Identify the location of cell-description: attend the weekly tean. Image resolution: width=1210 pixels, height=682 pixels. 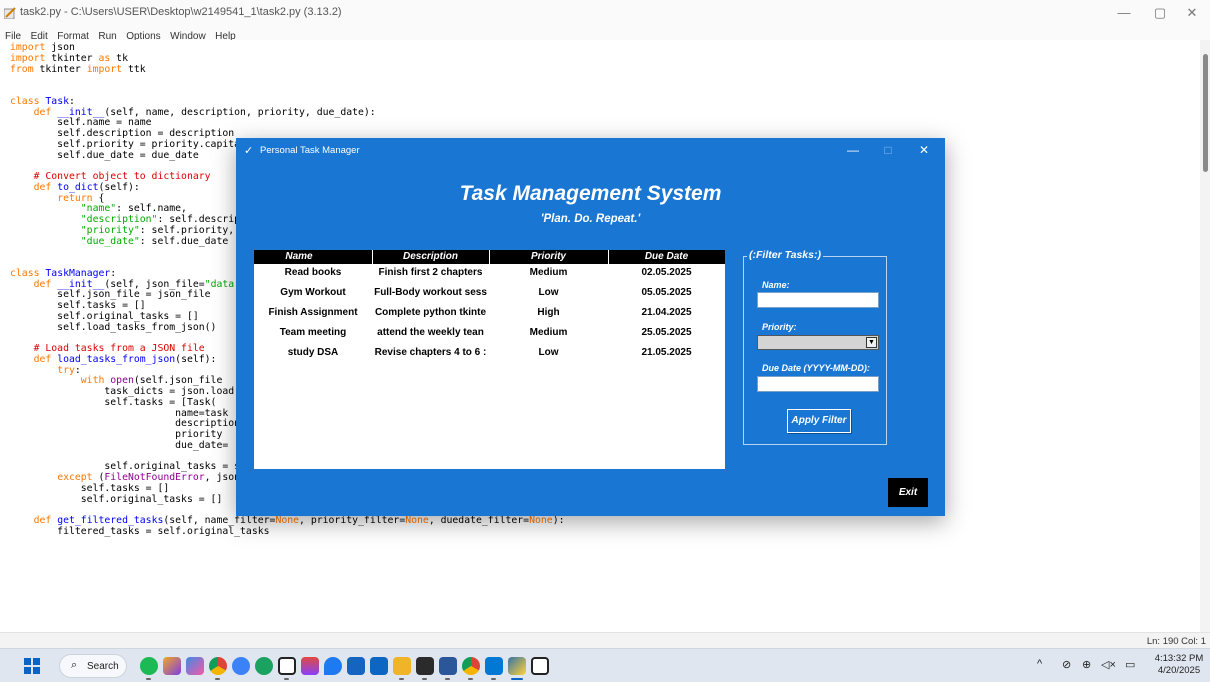
(430, 332).